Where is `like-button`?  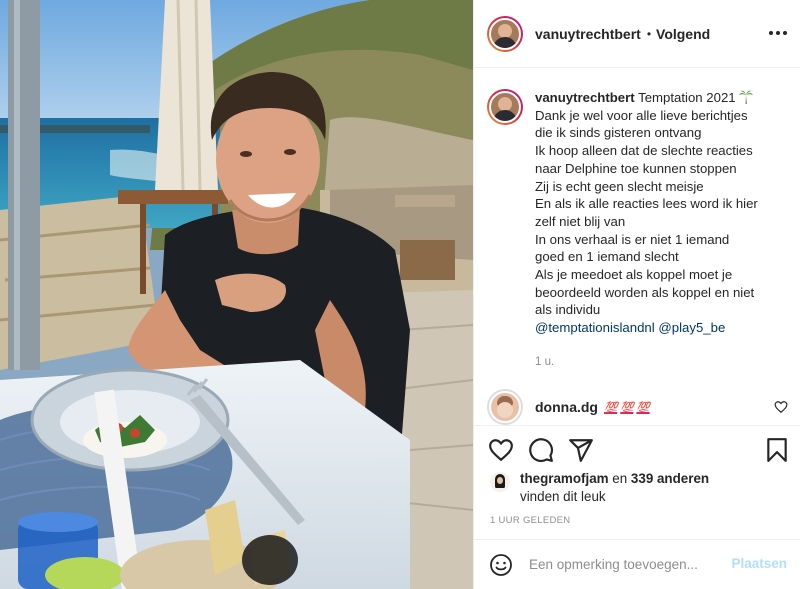
like-button is located at coordinates (501, 450).